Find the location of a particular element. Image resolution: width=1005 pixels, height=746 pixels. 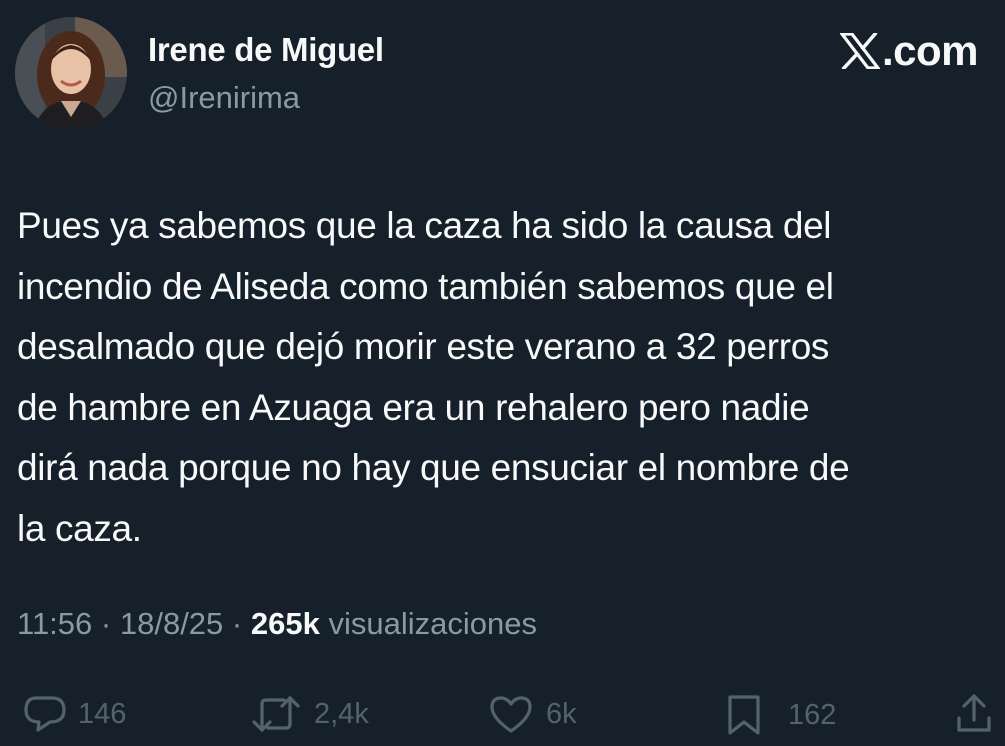

views-count: 265k is located at coordinates (285, 623).